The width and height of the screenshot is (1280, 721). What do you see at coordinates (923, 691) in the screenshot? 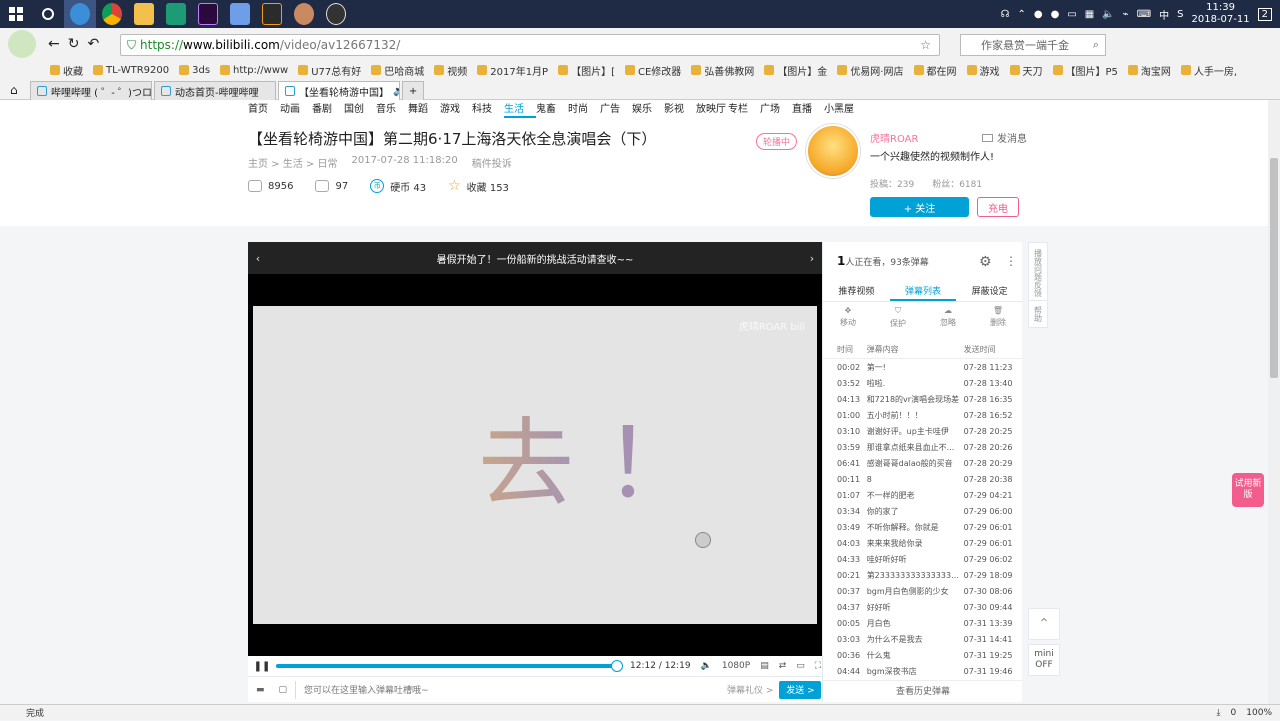
I see `view-history-link: 查看历史弹幕` at bounding box center [923, 691].